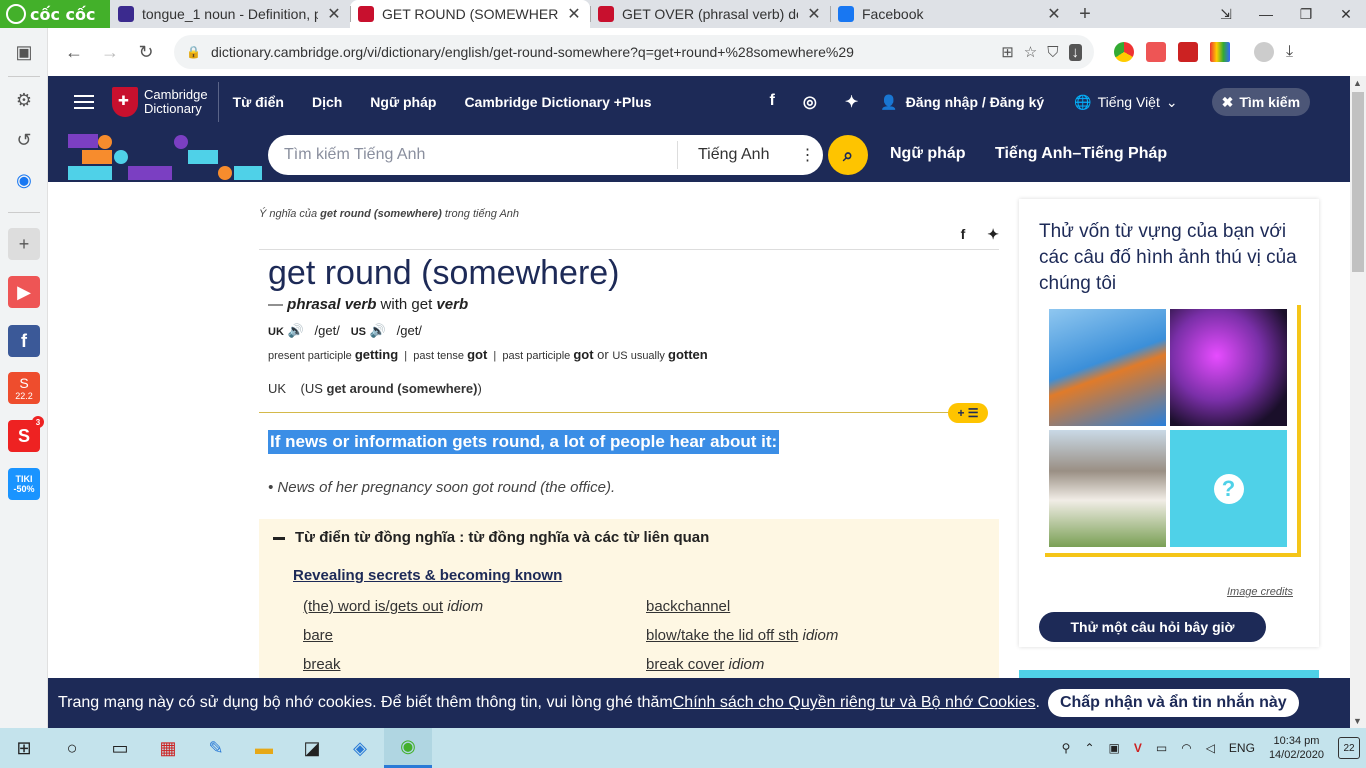  Describe the element at coordinates (710, 14) in the screenshot. I see `browser-tab-3: GET OVER (phrasal verb) defi ✕` at that location.